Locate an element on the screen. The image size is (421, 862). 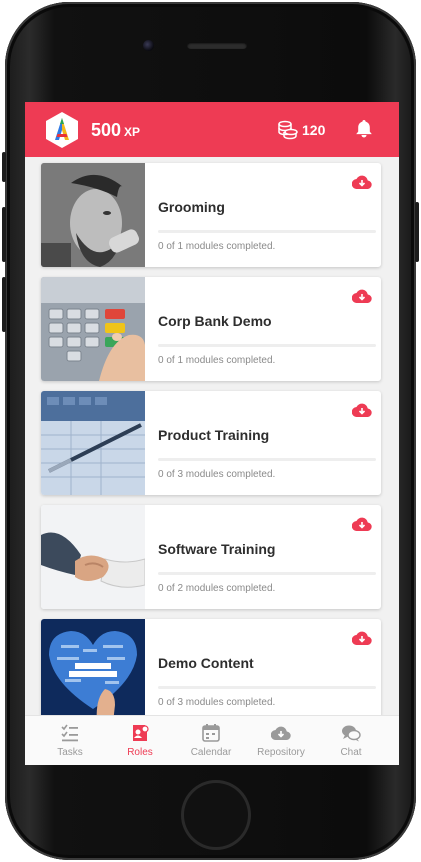
module-title: Corp Bank Demo is located at coordinates (215, 321).